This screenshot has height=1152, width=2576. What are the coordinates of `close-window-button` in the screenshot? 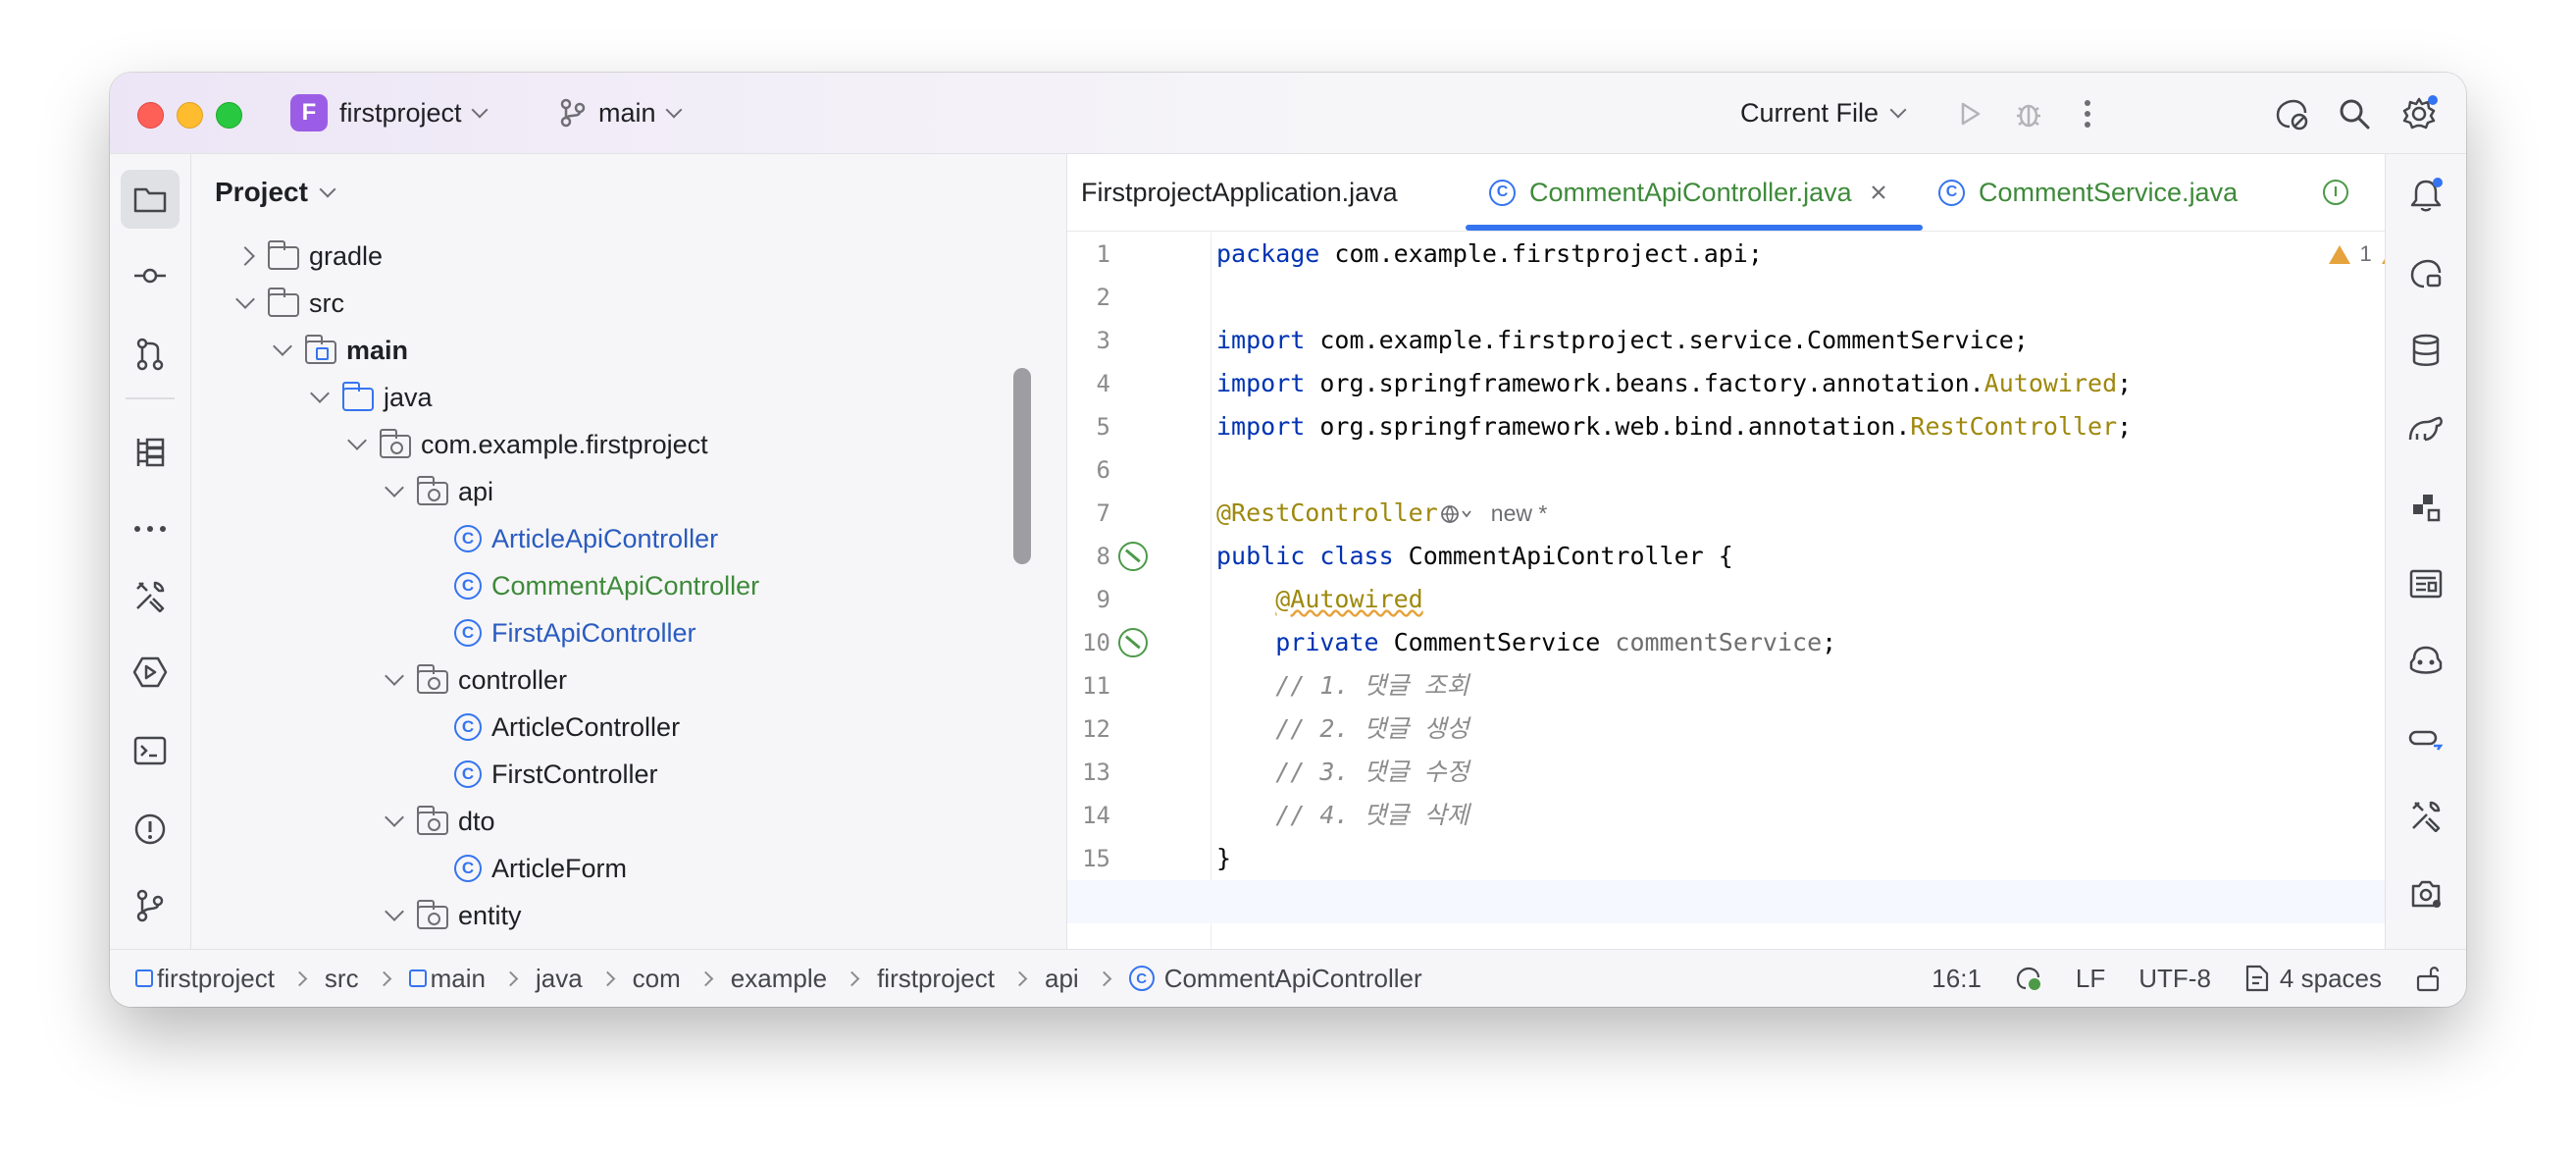 It's located at (150, 115).